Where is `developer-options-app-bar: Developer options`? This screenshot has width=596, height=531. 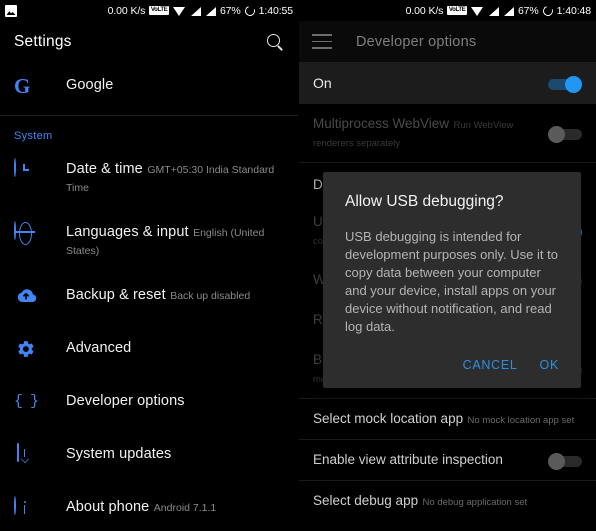 developer-options-app-bar: Developer options is located at coordinates (447, 41).